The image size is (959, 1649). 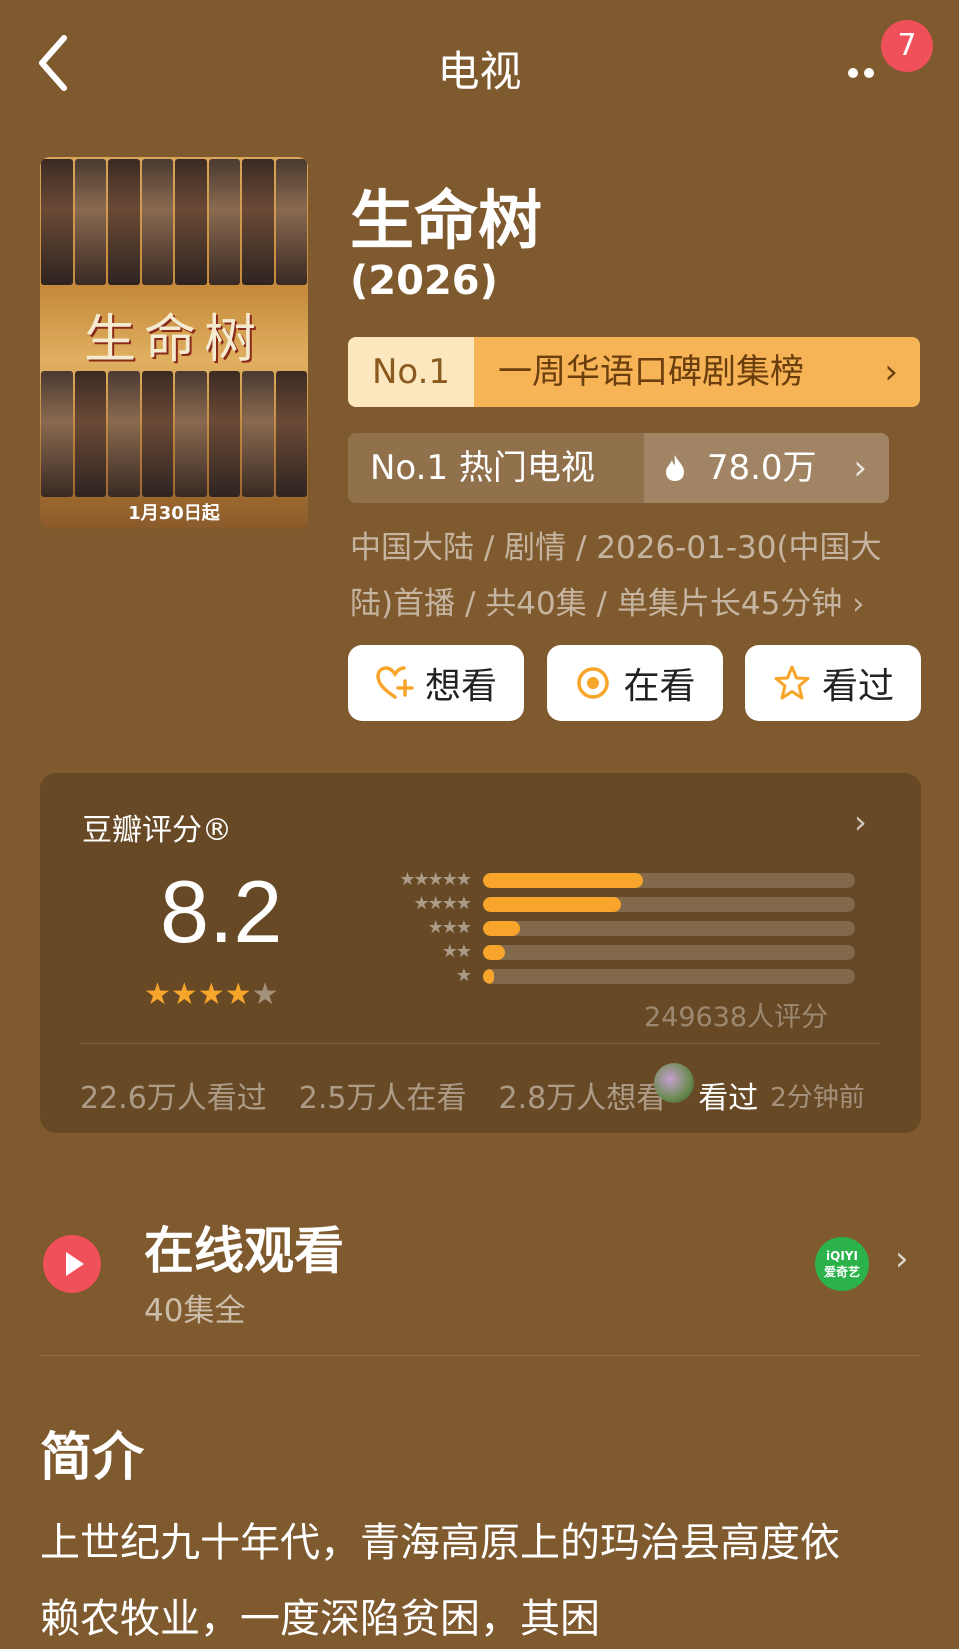 What do you see at coordinates (593, 683) in the screenshot?
I see `target-icon` at bounding box center [593, 683].